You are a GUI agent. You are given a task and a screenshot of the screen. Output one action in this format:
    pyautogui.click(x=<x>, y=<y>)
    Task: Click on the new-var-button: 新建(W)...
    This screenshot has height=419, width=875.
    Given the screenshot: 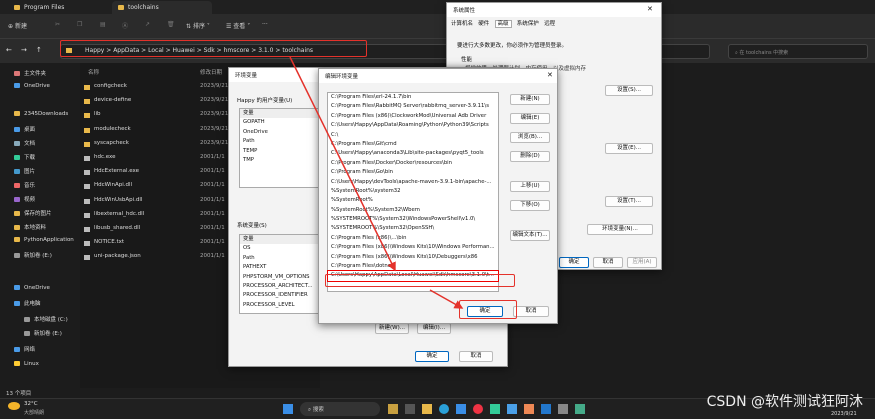 What is the action you would take?
    pyautogui.click(x=392, y=328)
    